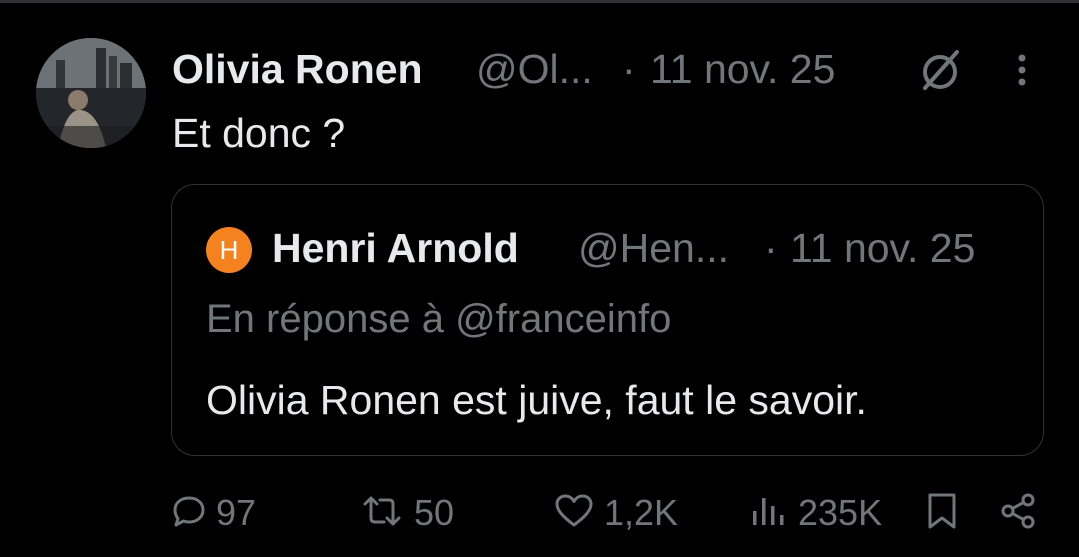 The height and width of the screenshot is (557, 1079). Describe the element at coordinates (439, 319) in the screenshot. I see `reply-context: En réponse à @franceinfo` at that location.